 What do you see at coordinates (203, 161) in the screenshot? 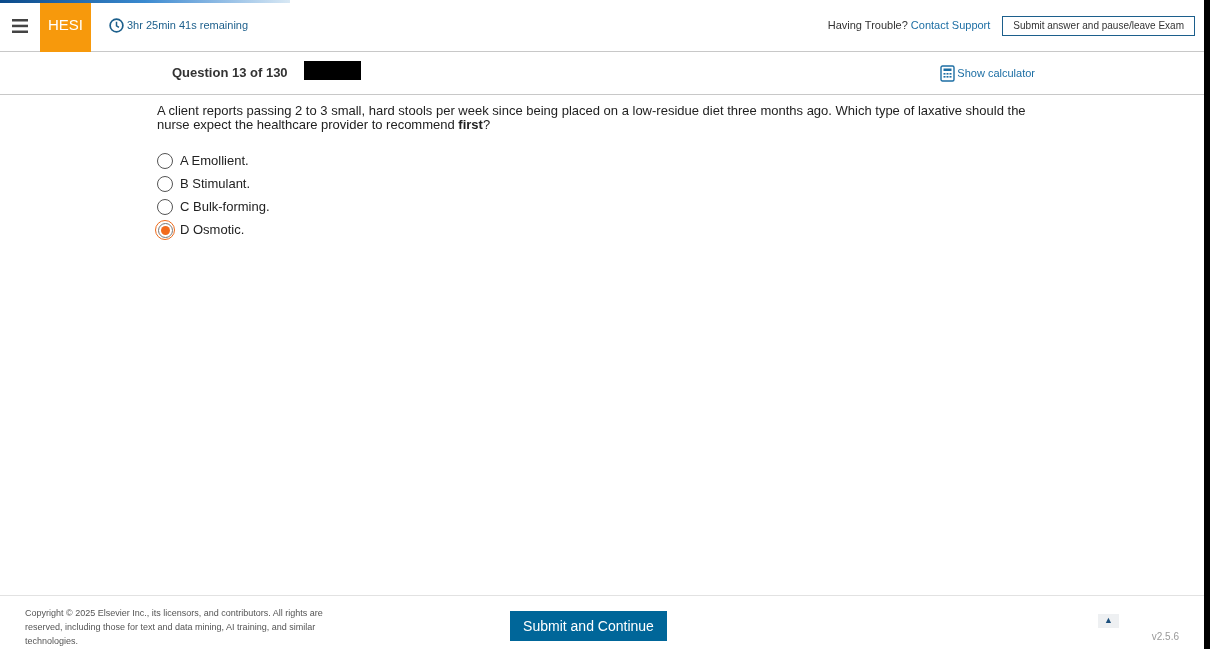
I see `answer-option: A Emollient.` at bounding box center [203, 161].